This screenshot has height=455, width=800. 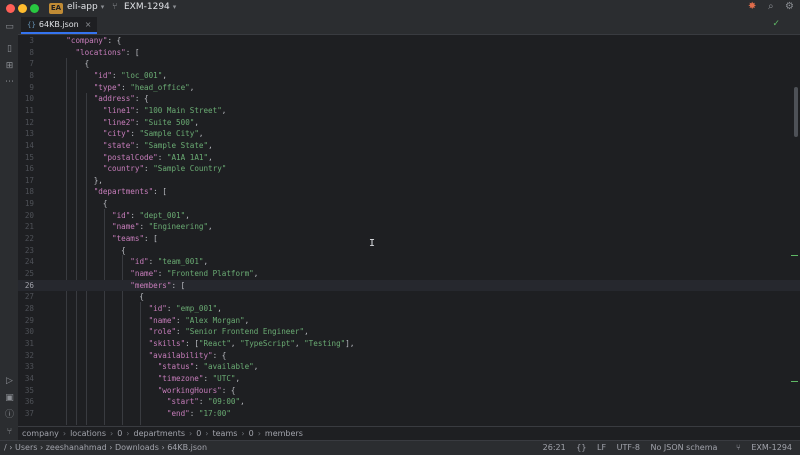 What do you see at coordinates (628, 447) in the screenshot?
I see `file-encoding: UTF-8` at bounding box center [628, 447].